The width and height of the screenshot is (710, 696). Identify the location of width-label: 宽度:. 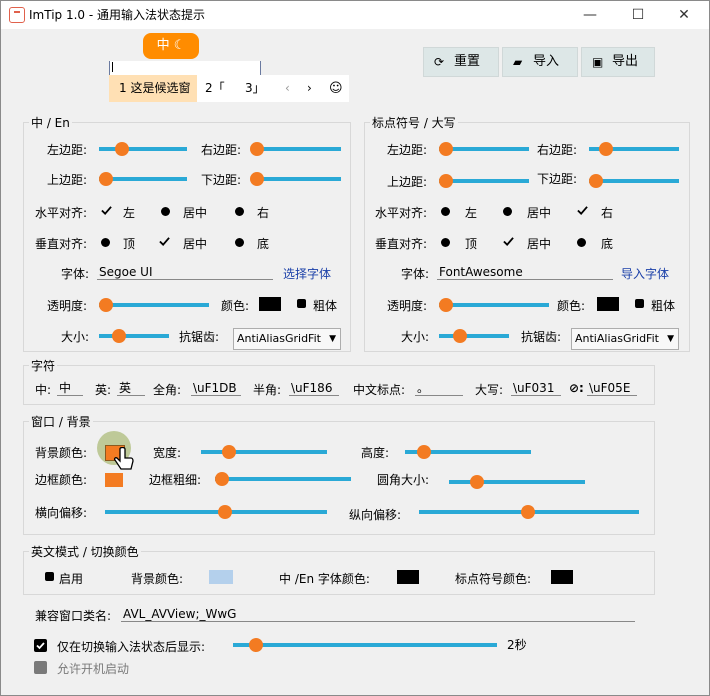
(167, 453).